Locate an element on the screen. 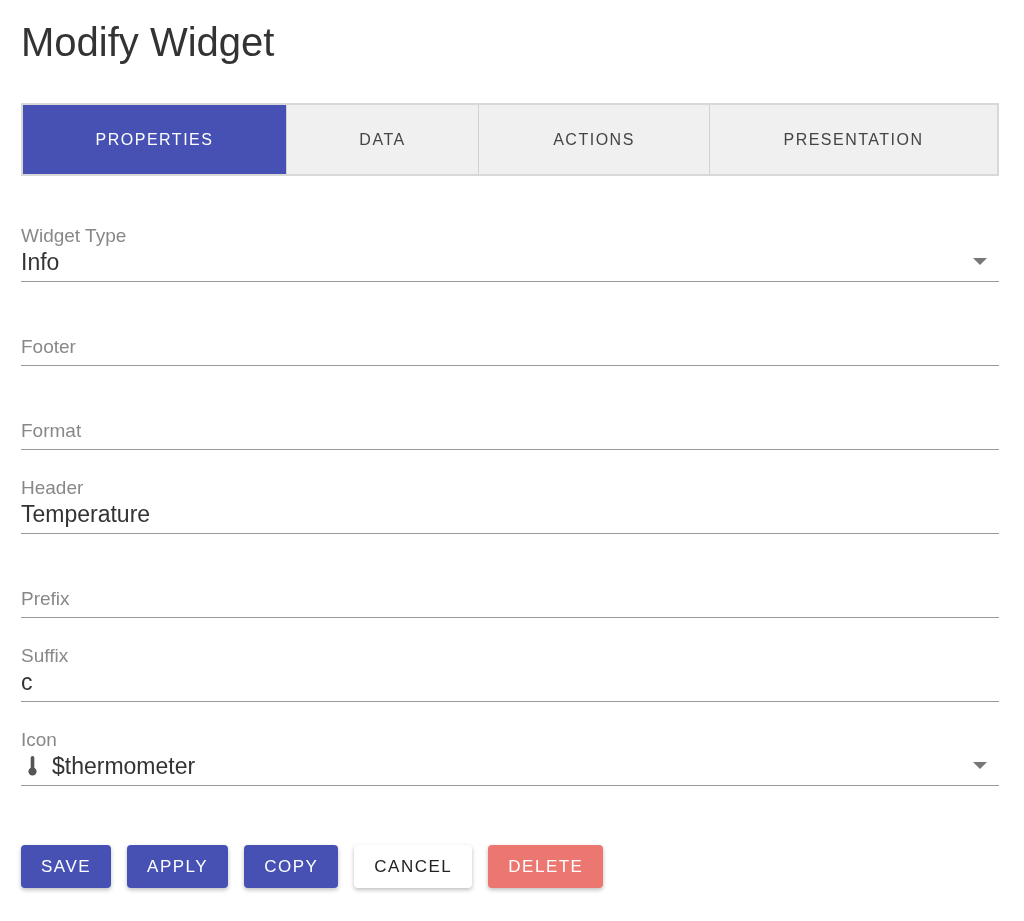  tab: PRESENTATION is located at coordinates (853, 139).